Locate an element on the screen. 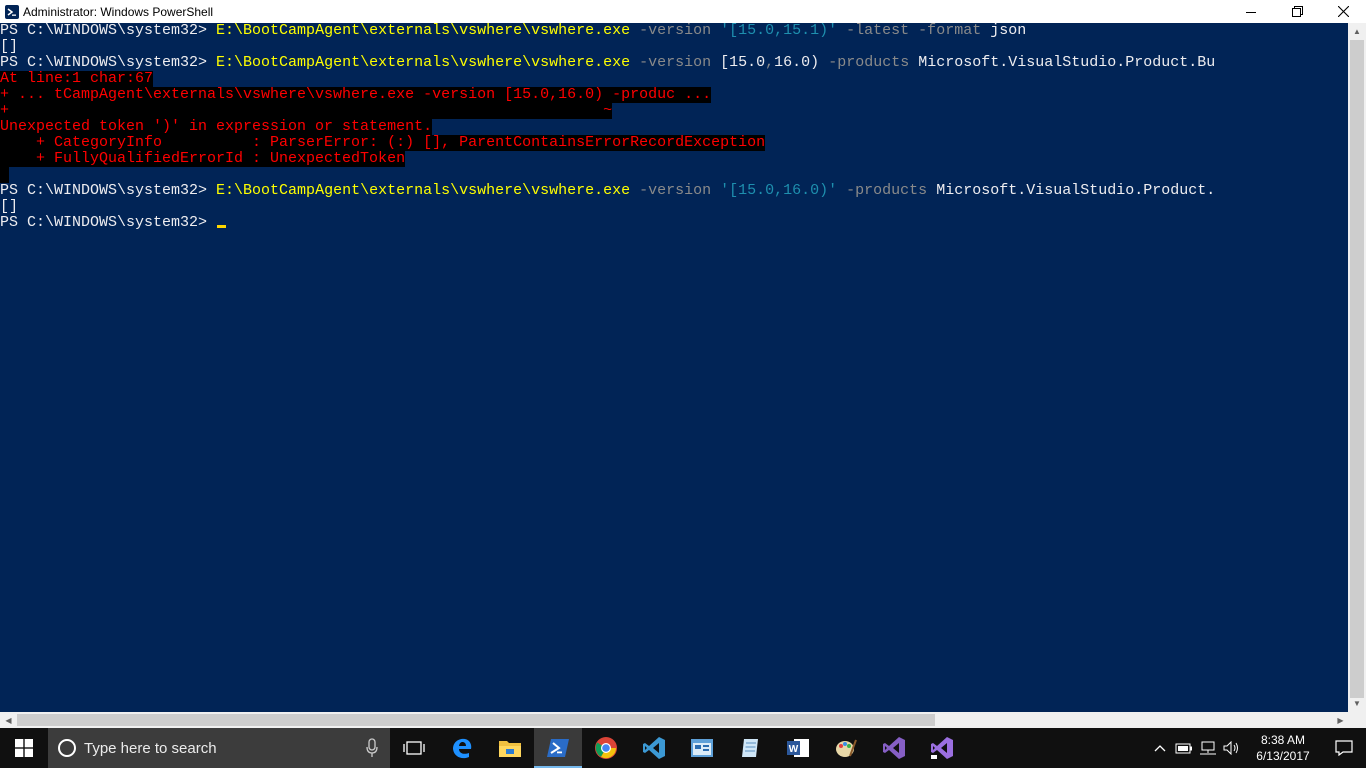 The height and width of the screenshot is (768, 1366). edge-icon is located at coordinates (462, 748).